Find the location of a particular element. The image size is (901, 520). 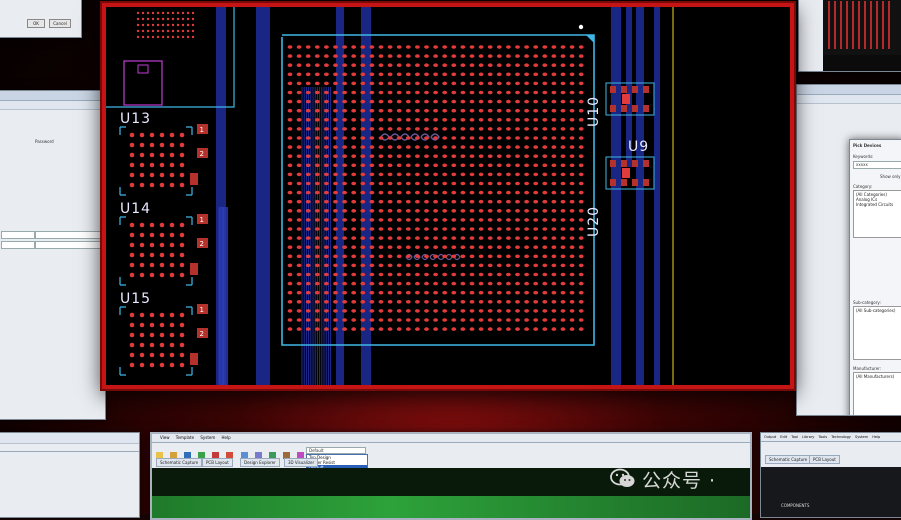

form-field is located at coordinates (18, 235).